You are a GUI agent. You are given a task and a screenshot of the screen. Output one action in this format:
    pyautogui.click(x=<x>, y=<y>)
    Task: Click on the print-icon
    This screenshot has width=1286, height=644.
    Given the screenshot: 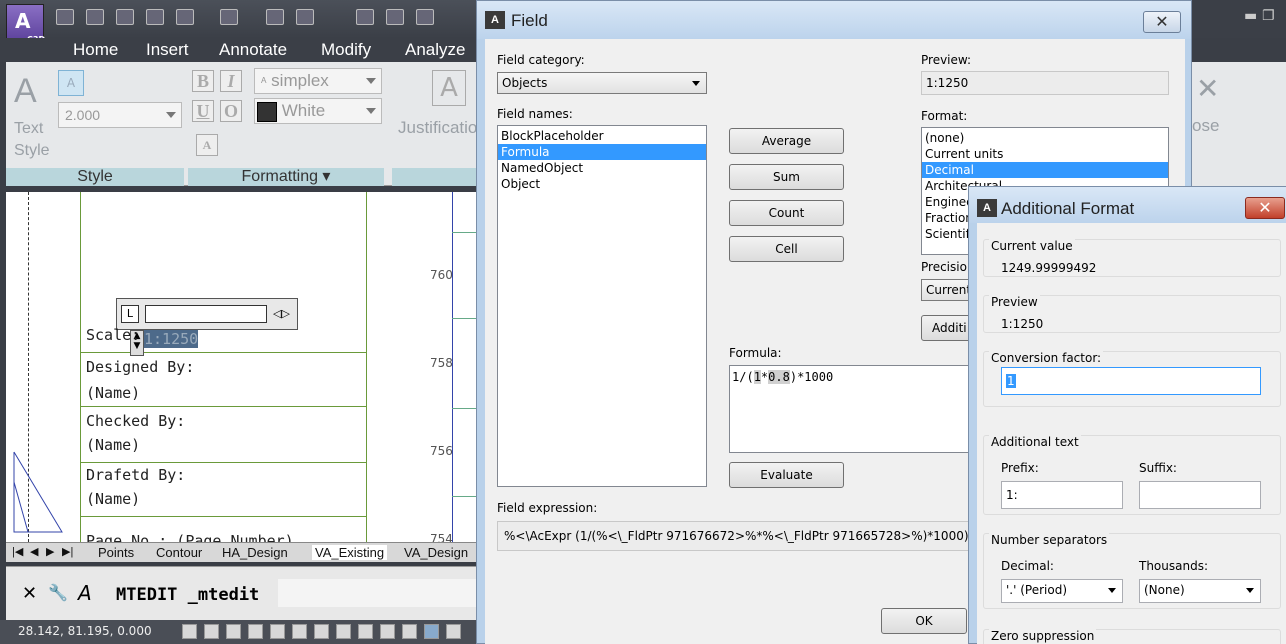 What is the action you would take?
    pyautogui.click(x=155, y=17)
    